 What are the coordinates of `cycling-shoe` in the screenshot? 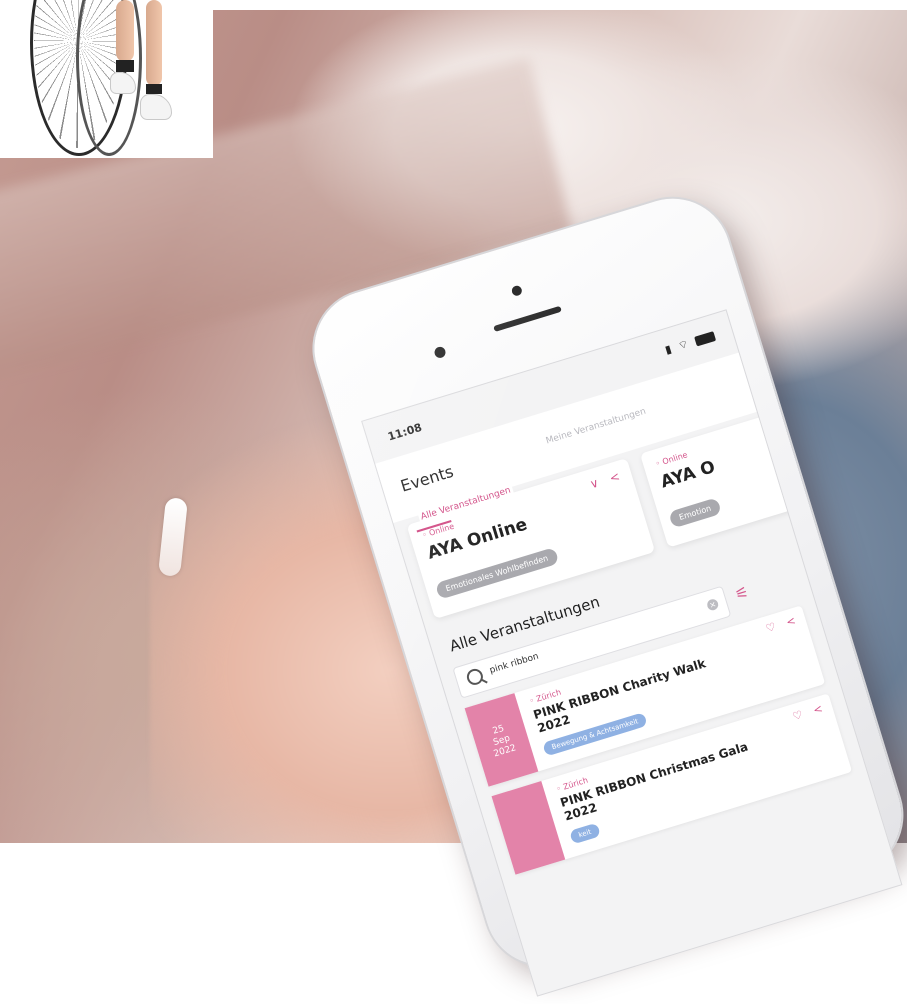 It's located at (156, 107).